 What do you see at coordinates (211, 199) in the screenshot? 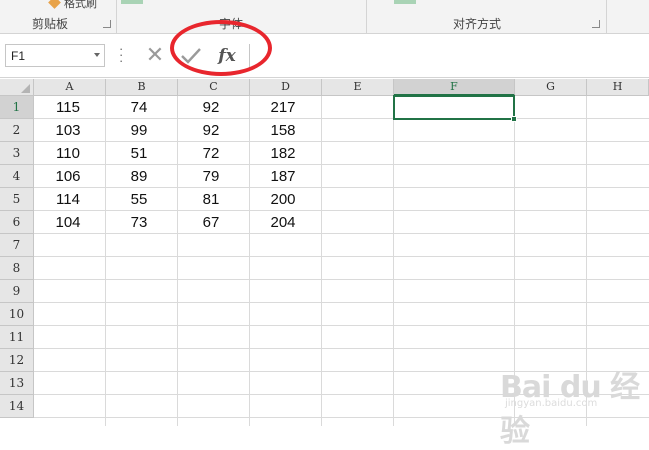
I see `cell-c5: 81` at bounding box center [211, 199].